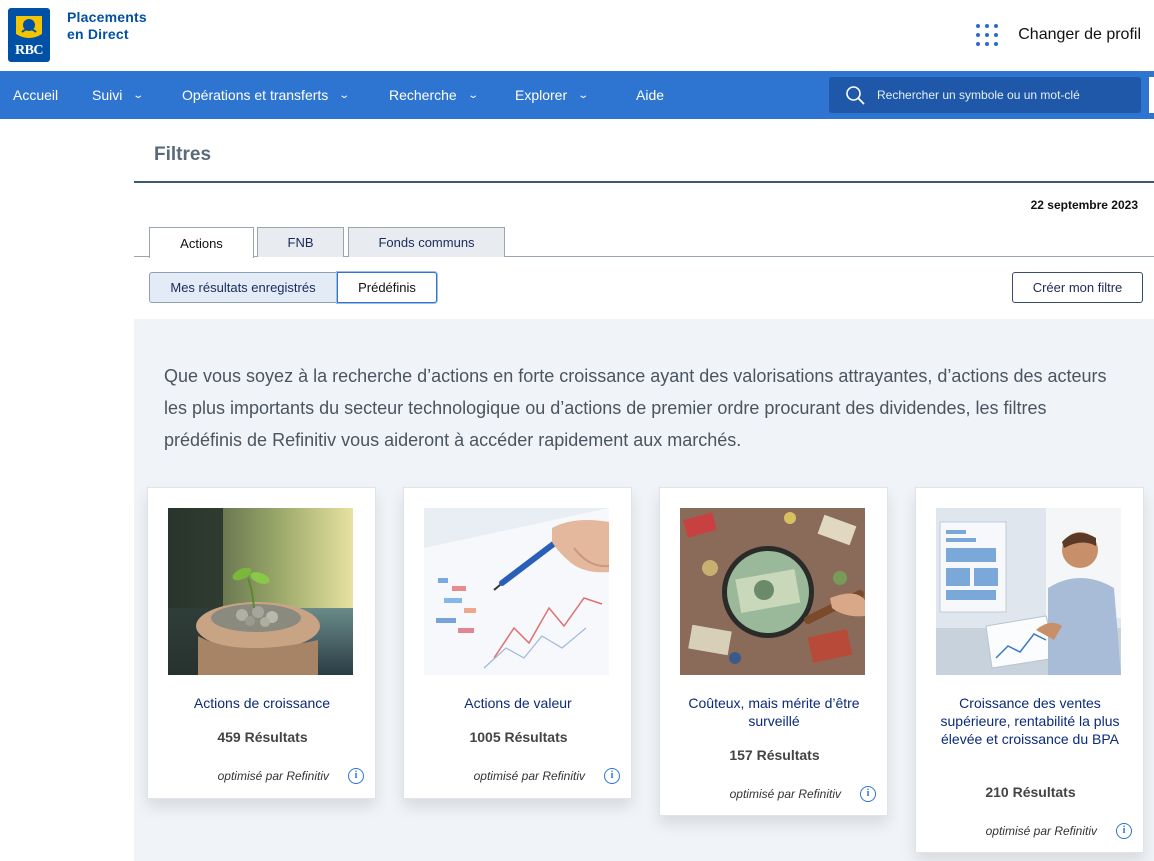  I want to click on nav-item-operations: Opérations et transferts ⌄, so click(266, 95).